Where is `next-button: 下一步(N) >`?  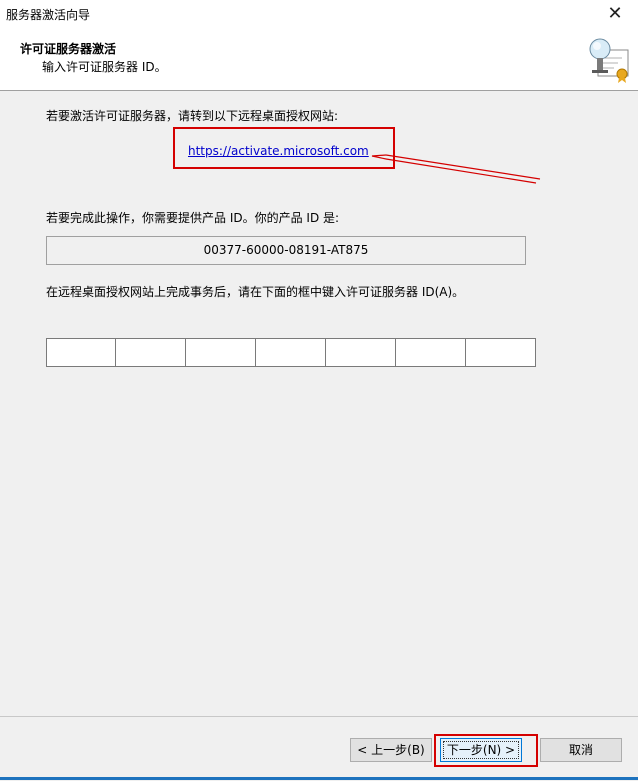
next-button: 下一步(N) > is located at coordinates (481, 750).